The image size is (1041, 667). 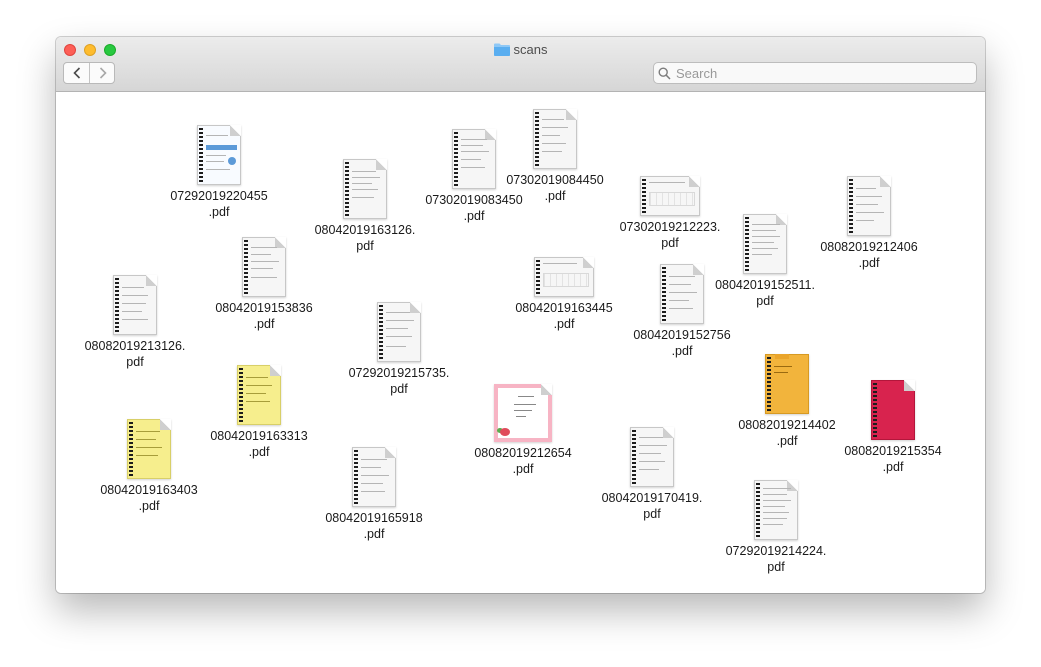 What do you see at coordinates (823, 73) in the screenshot?
I see `search-input` at bounding box center [823, 73].